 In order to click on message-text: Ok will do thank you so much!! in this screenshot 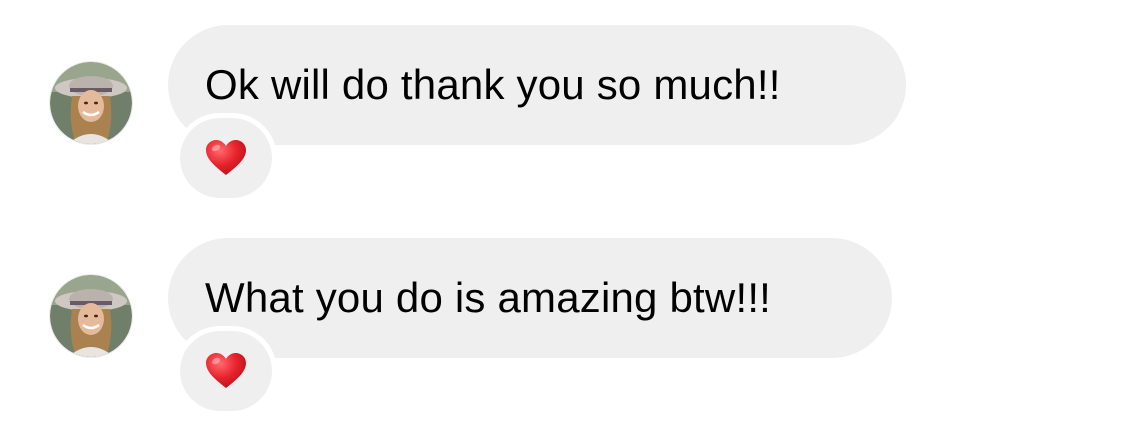, I will do `click(493, 84)`.